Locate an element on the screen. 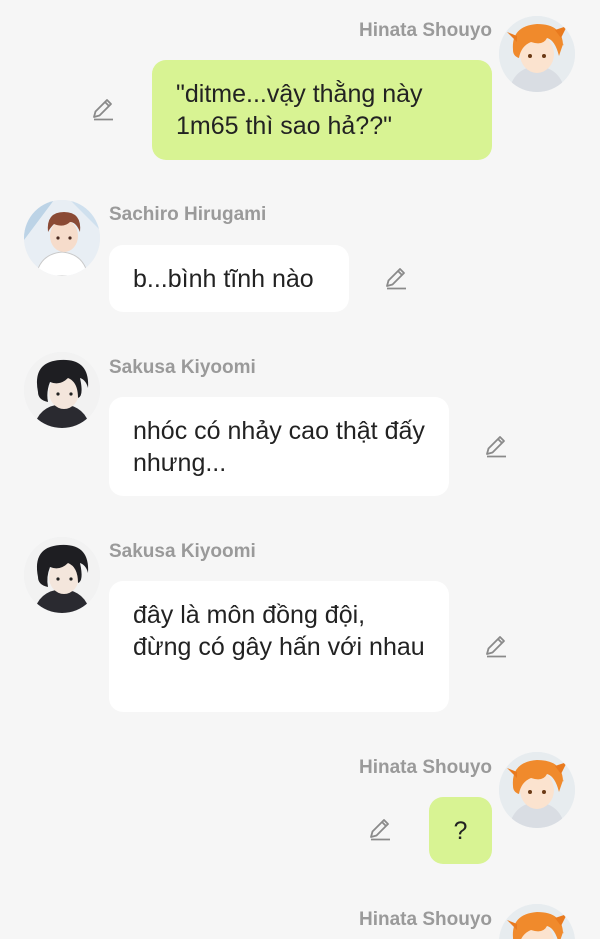 Image resolution: width=600 pixels, height=939 pixels. message-bubble: ? is located at coordinates (460, 830).